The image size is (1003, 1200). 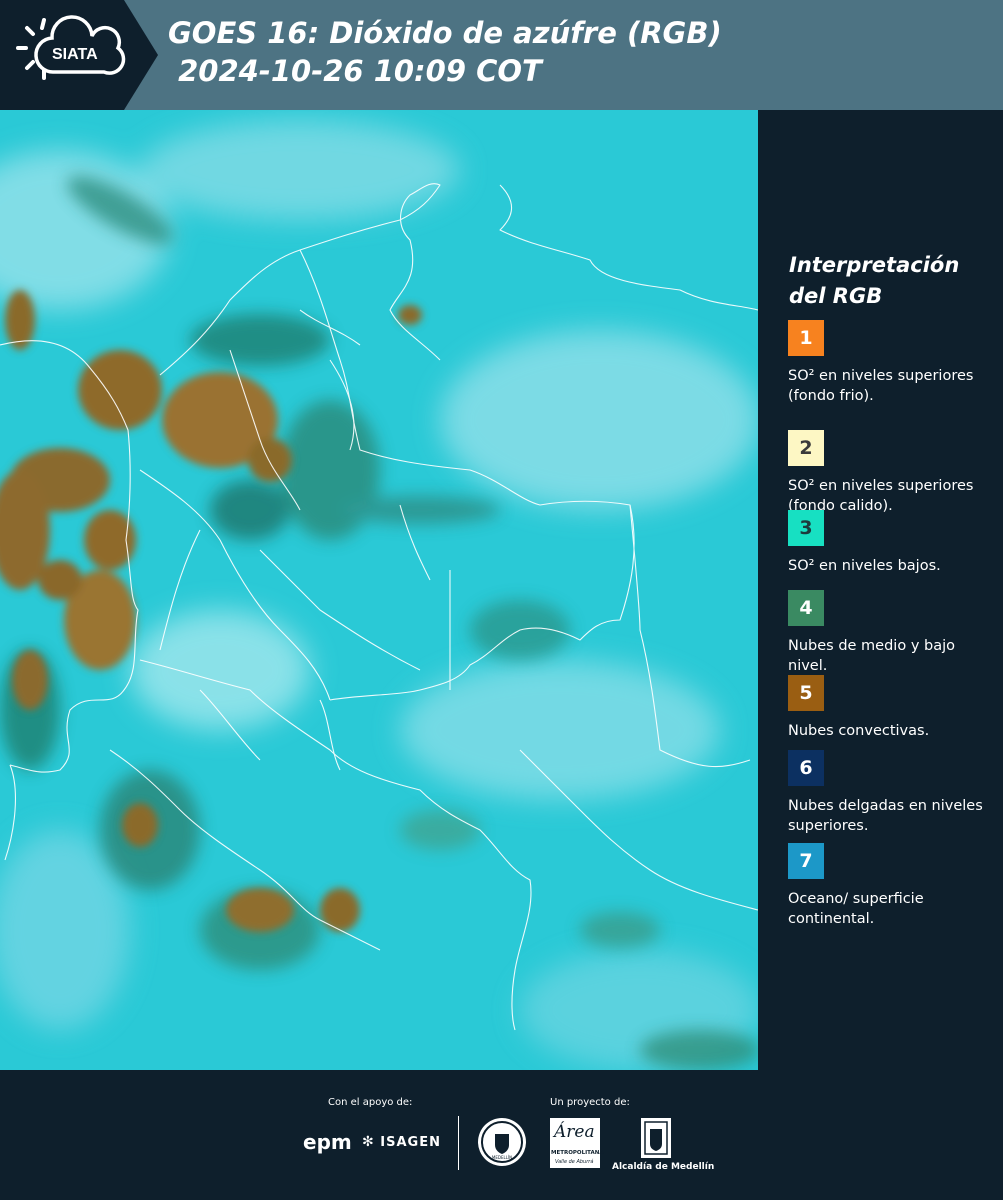 I want to click on siata-logo-text: SIATA, so click(x=75, y=54).